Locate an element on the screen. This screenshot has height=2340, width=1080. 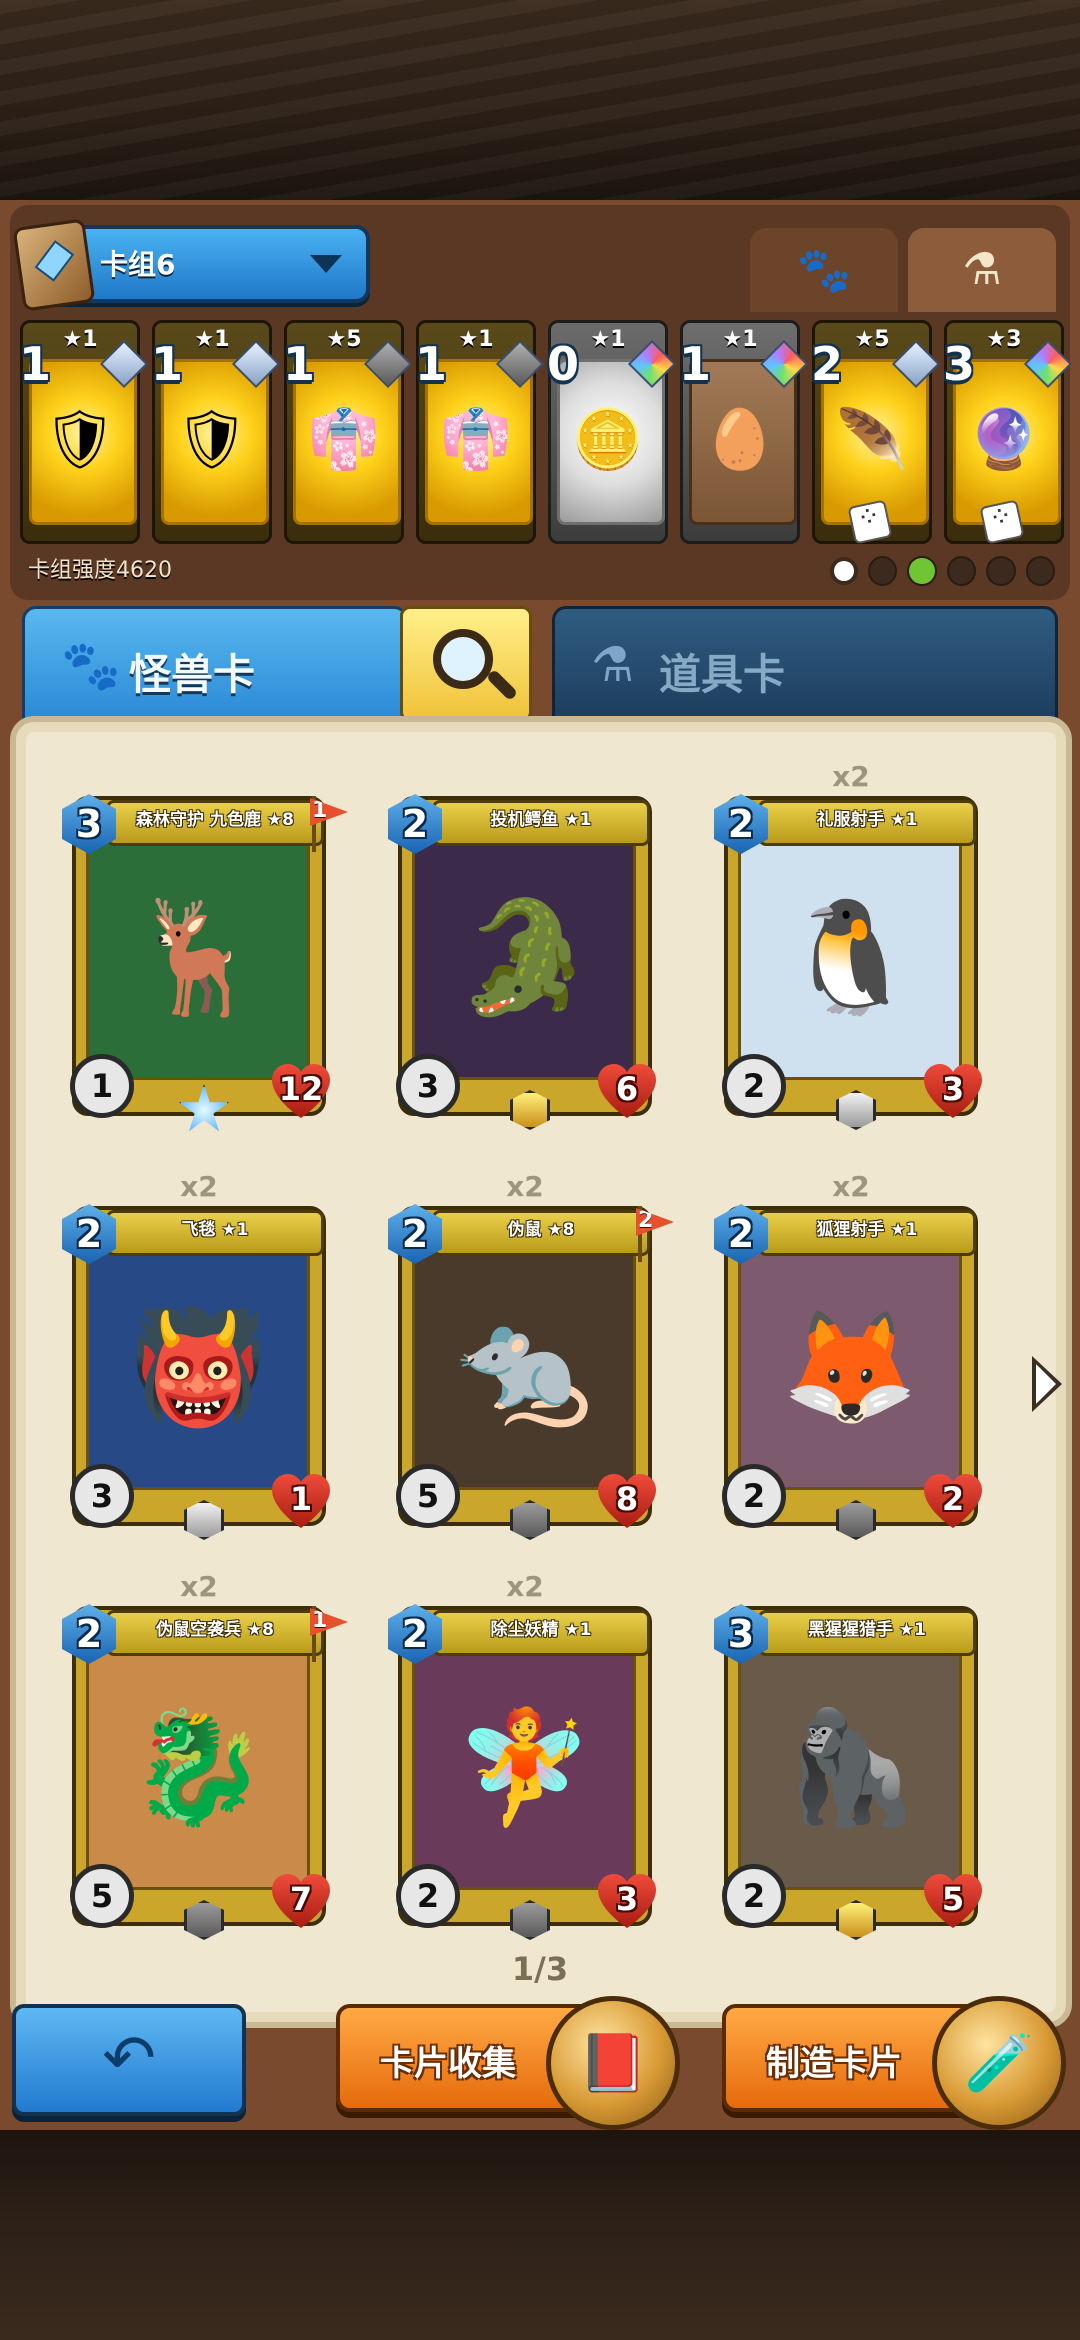
deck-book-icon is located at coordinates (54, 265).